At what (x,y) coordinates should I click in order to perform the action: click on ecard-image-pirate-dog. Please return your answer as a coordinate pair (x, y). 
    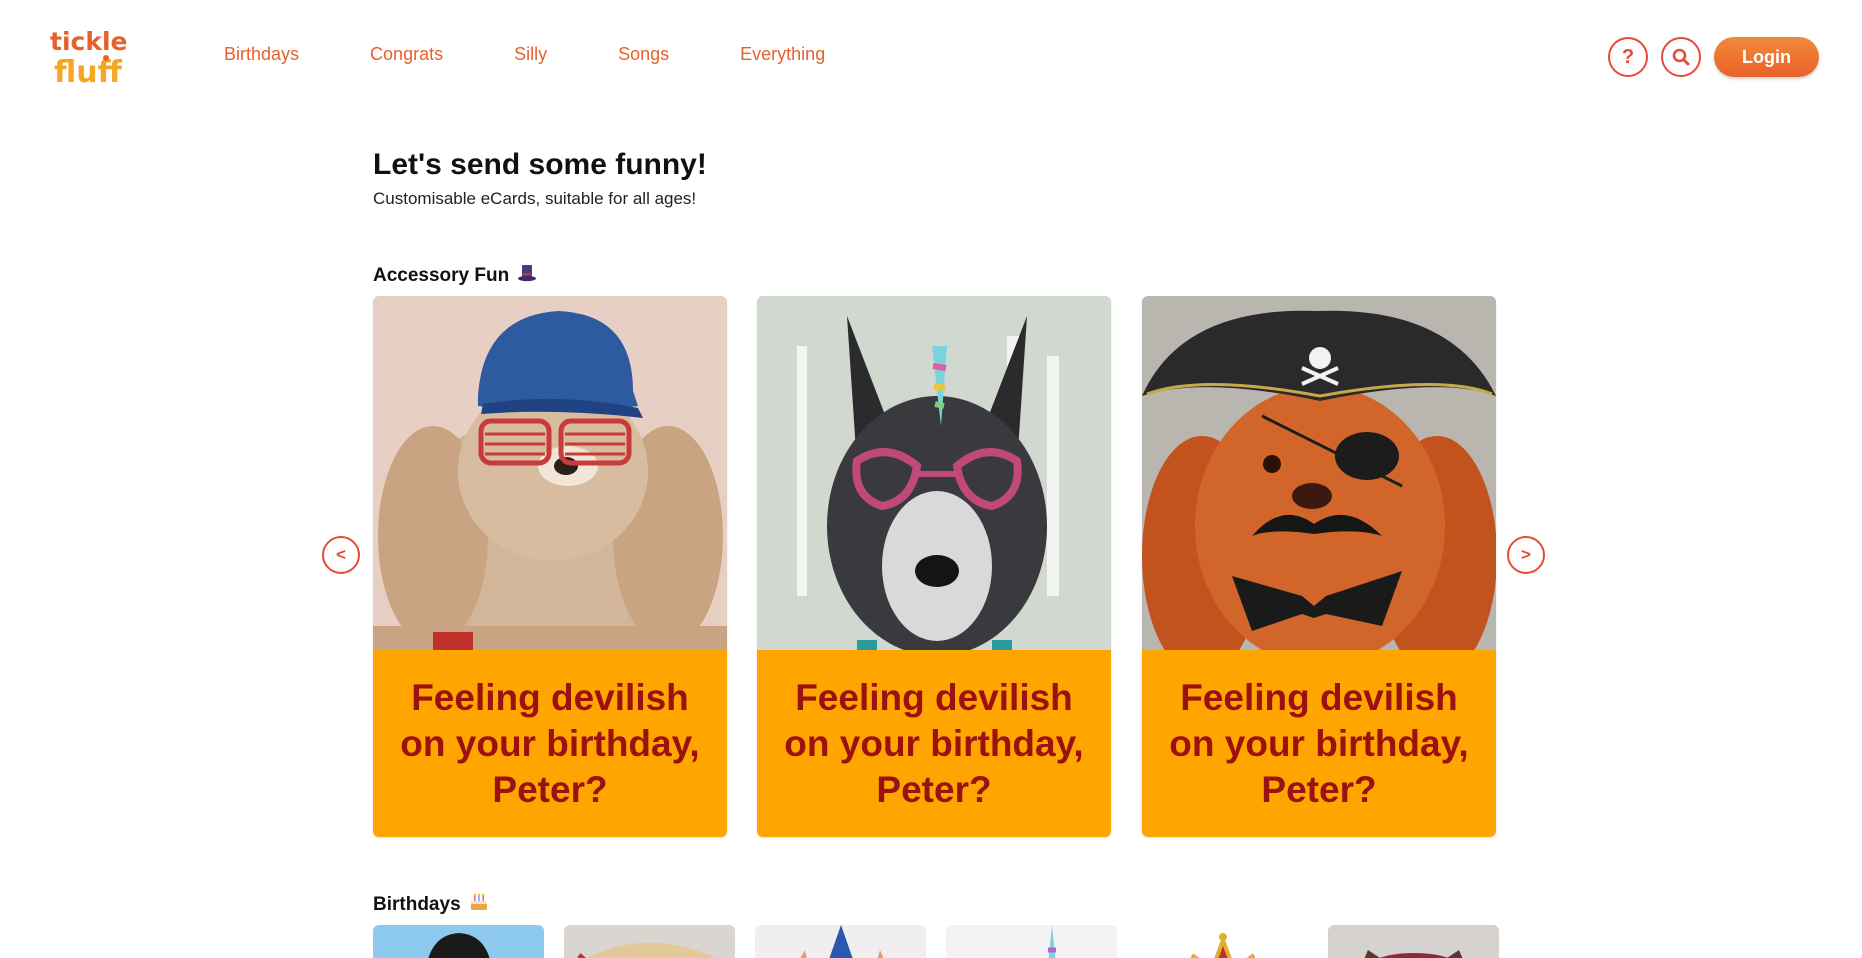
    Looking at the image, I should click on (1319, 473).